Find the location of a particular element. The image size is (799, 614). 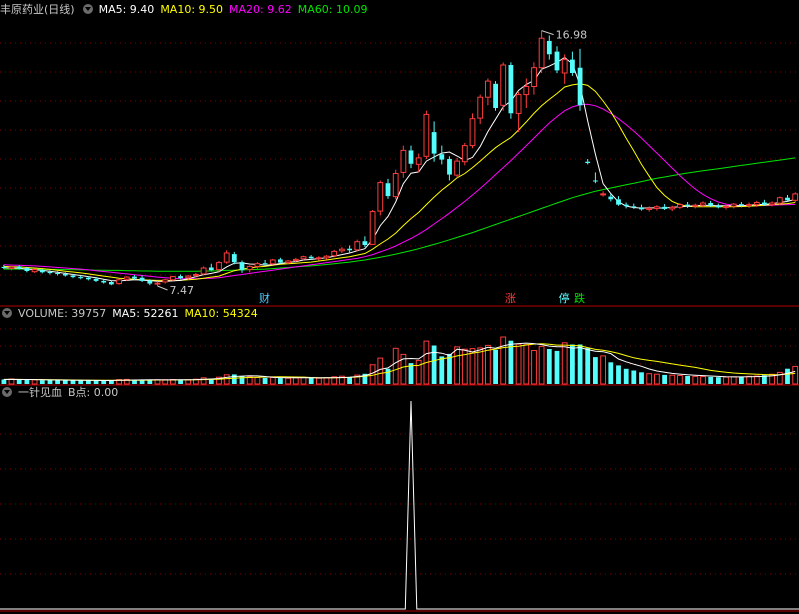

high-pointer is located at coordinates (547, 33).